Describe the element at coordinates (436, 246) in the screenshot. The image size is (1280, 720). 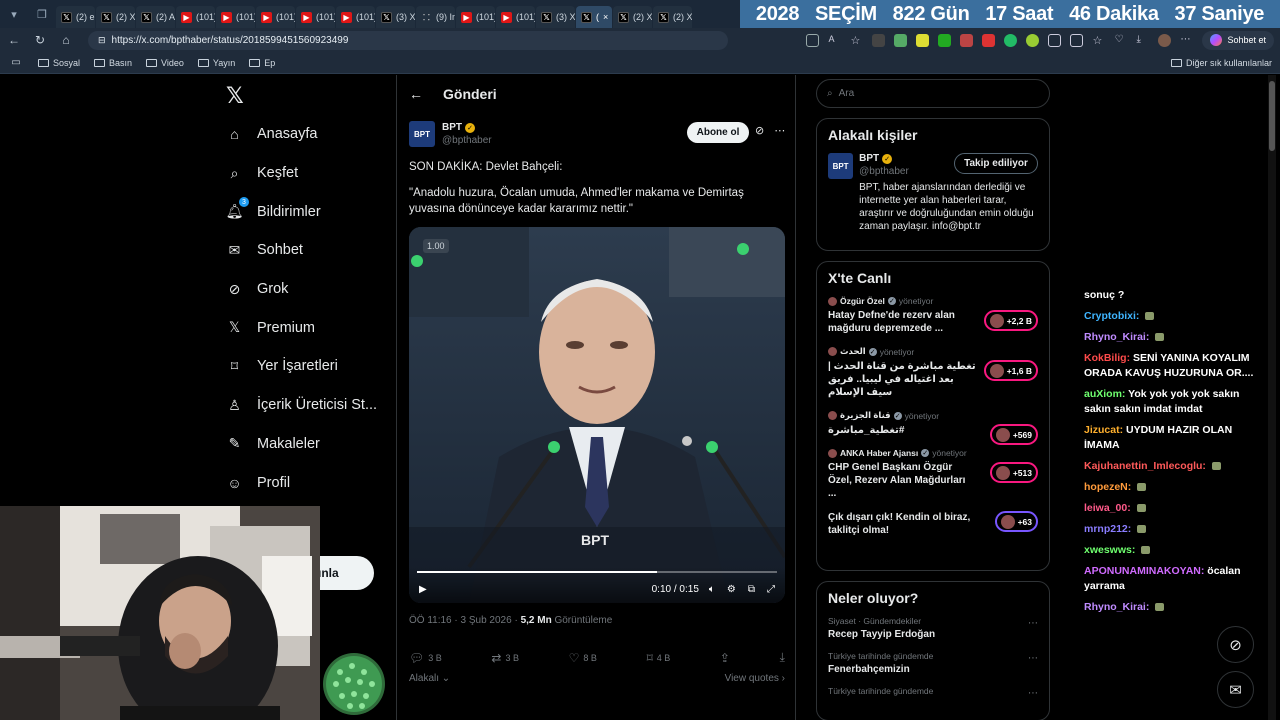
I see `video-playback-rate: 1.00` at that location.